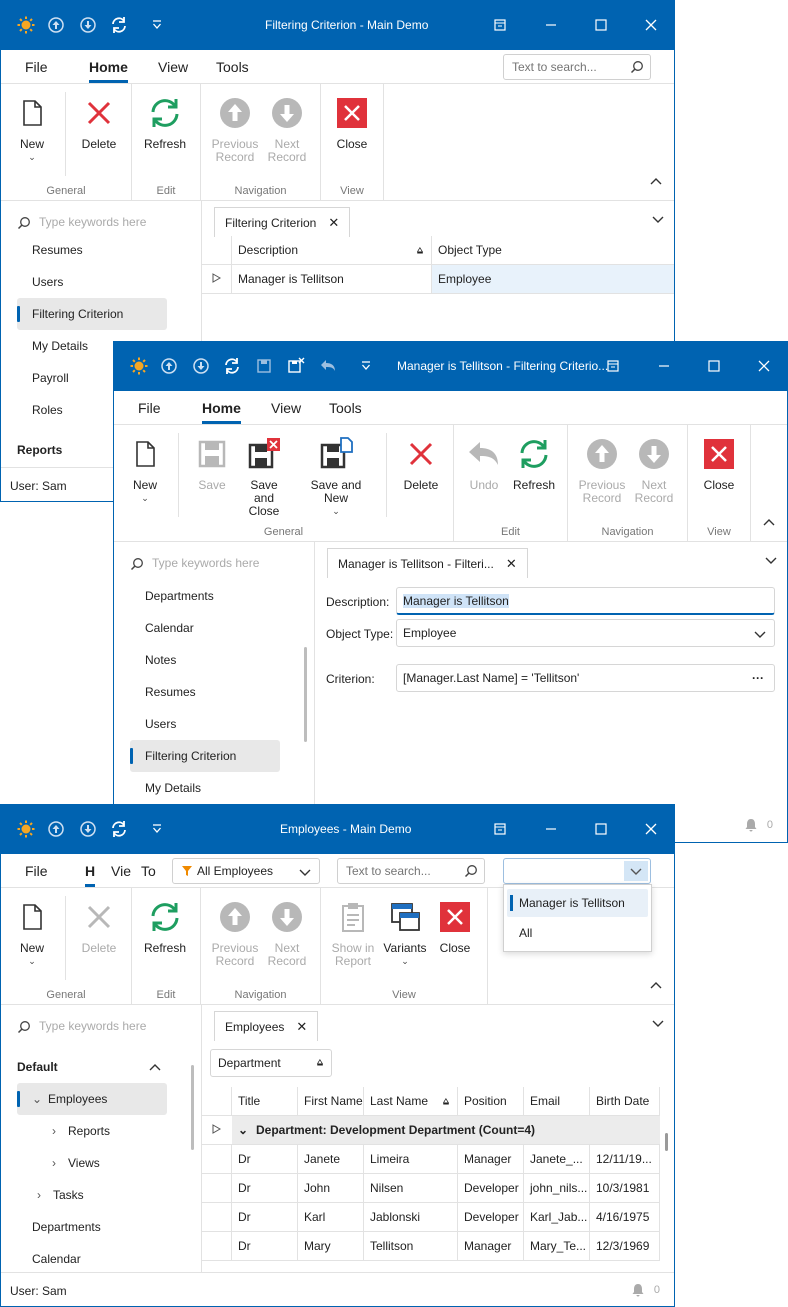 The width and height of the screenshot is (788, 1307). Describe the element at coordinates (411, 1246) in the screenshot. I see `cell-last-name: Tellitson` at that location.